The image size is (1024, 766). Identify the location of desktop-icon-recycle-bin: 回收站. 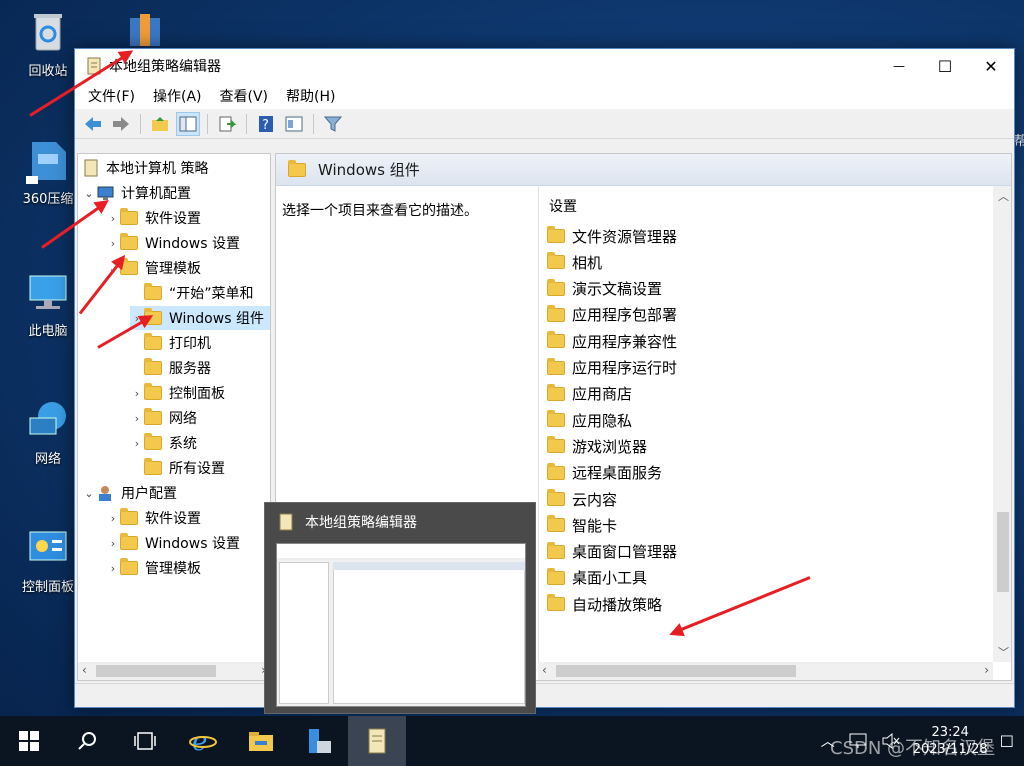
(48, 43).